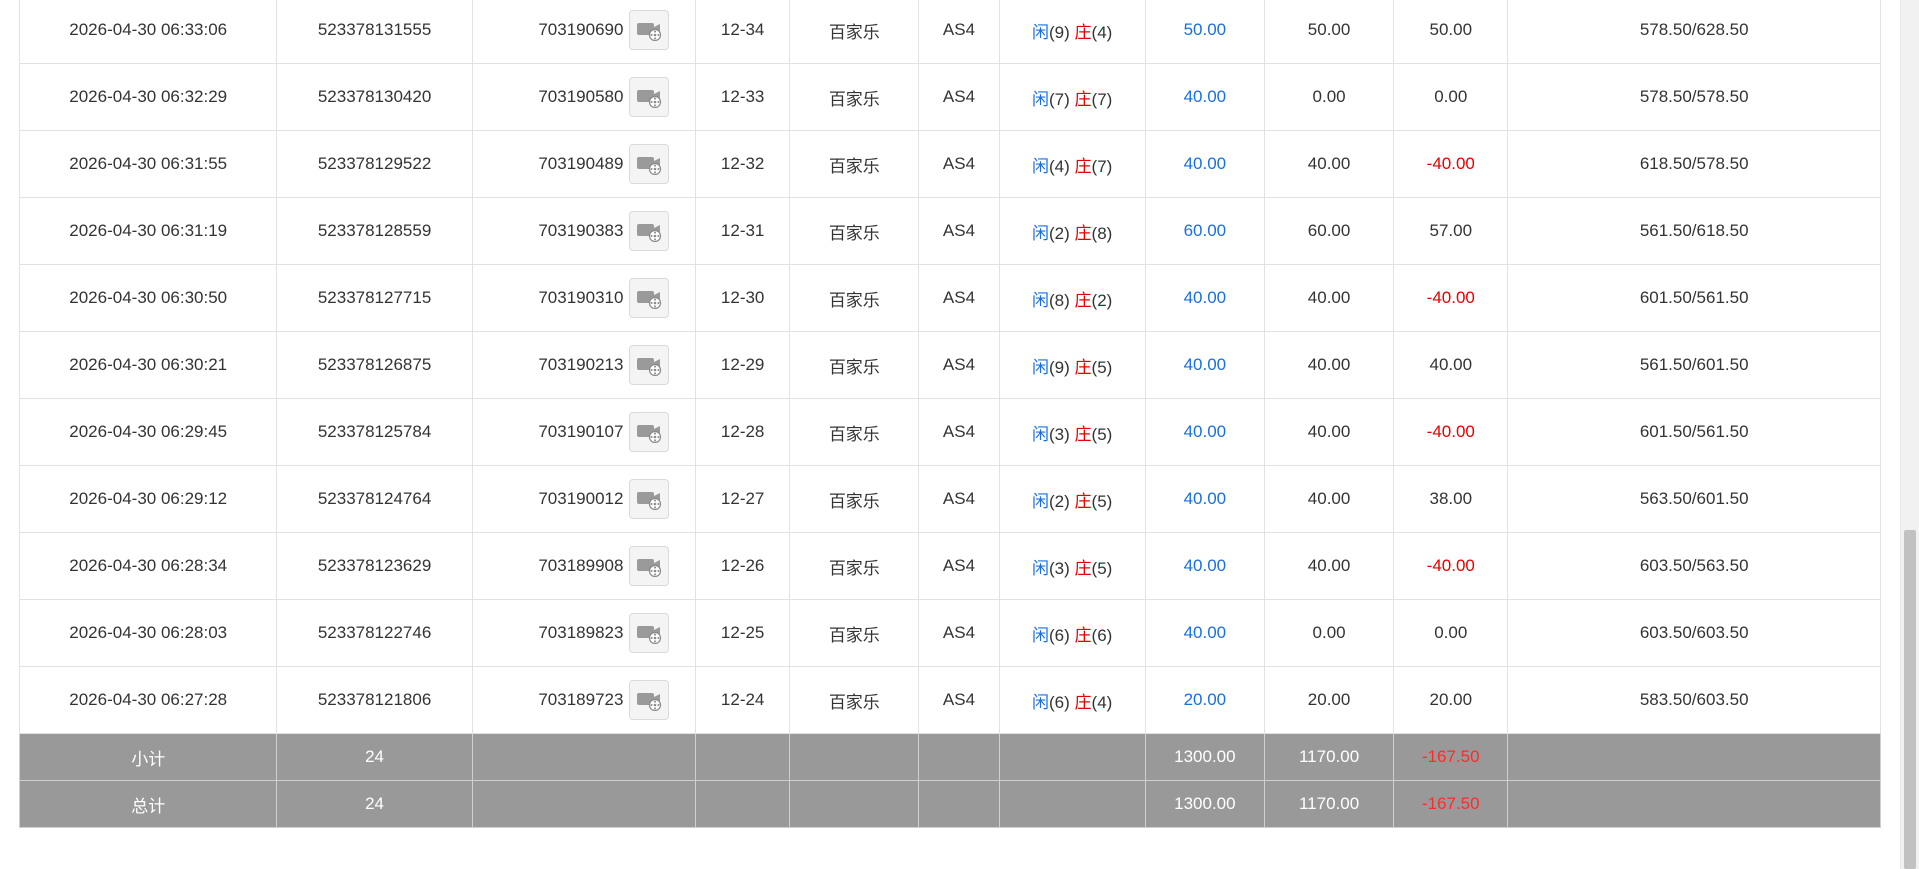 This screenshot has height=869, width=1919. I want to click on shoe-round: 12-24, so click(743, 700).